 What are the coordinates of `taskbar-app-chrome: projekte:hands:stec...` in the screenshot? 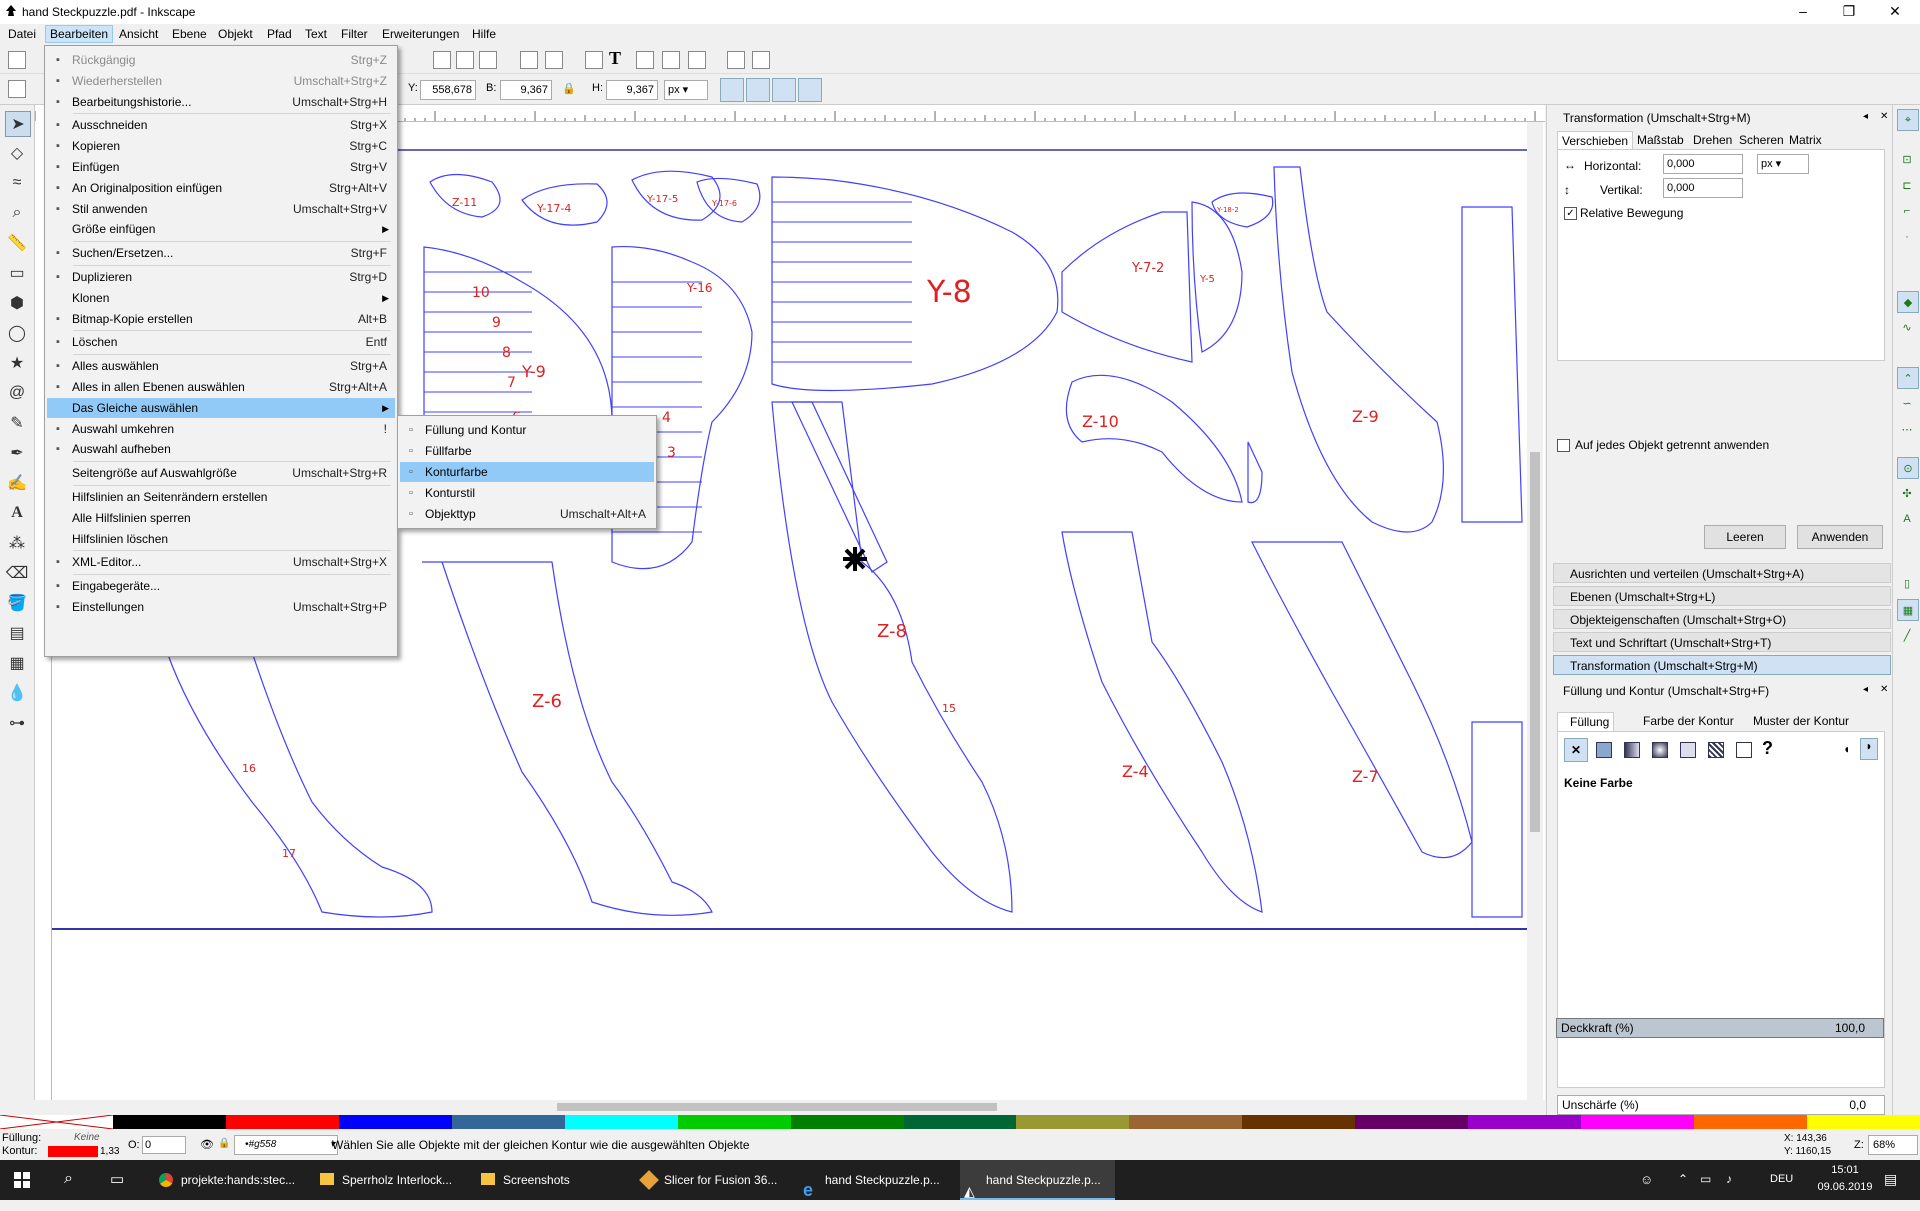 It's located at (232, 1180).